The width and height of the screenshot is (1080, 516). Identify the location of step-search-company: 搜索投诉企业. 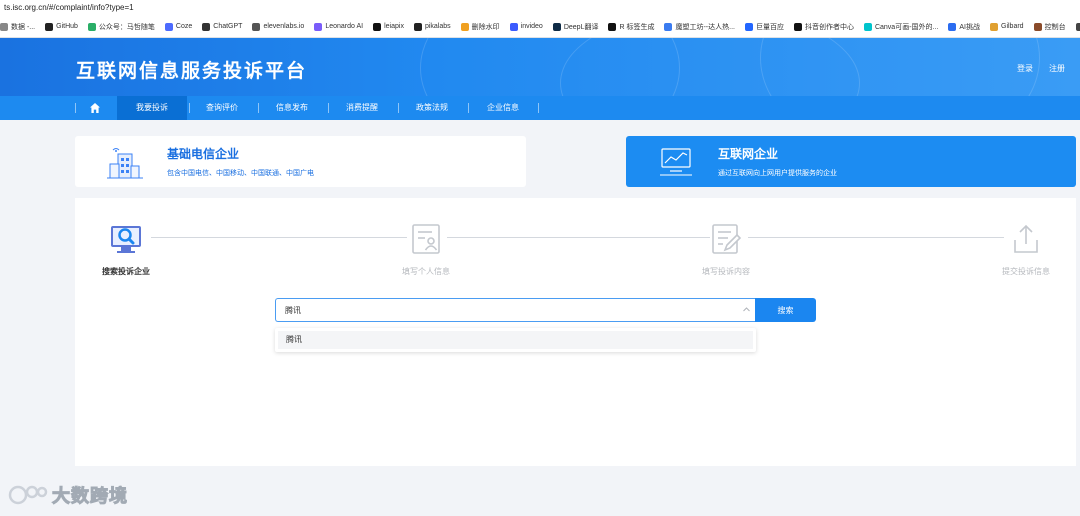
(126, 249).